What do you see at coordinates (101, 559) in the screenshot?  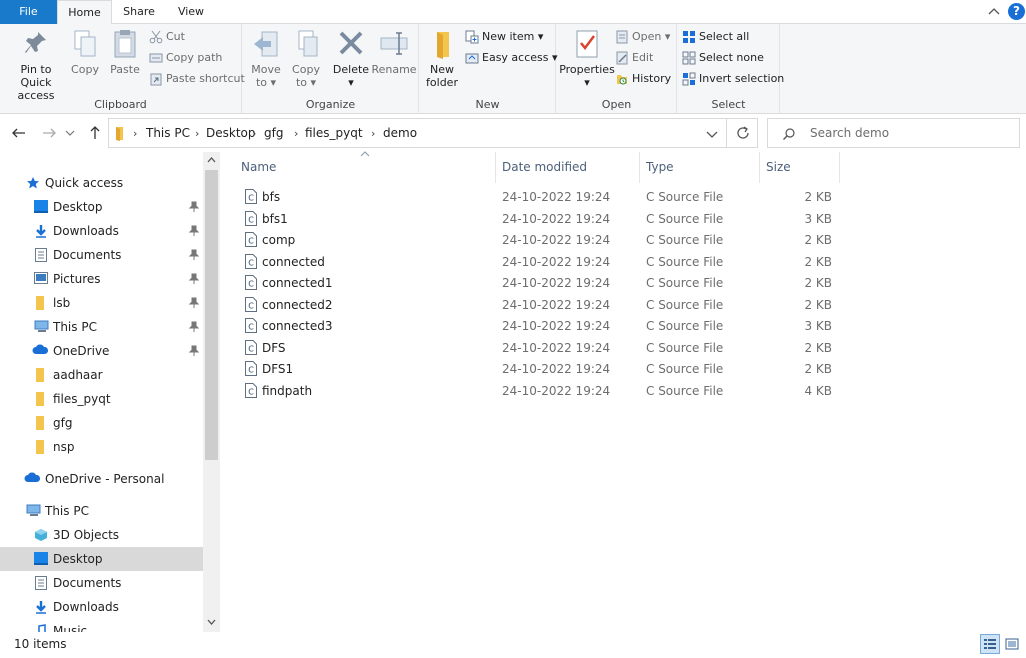 I see `nav-item-desktop-selected: Desktop` at bounding box center [101, 559].